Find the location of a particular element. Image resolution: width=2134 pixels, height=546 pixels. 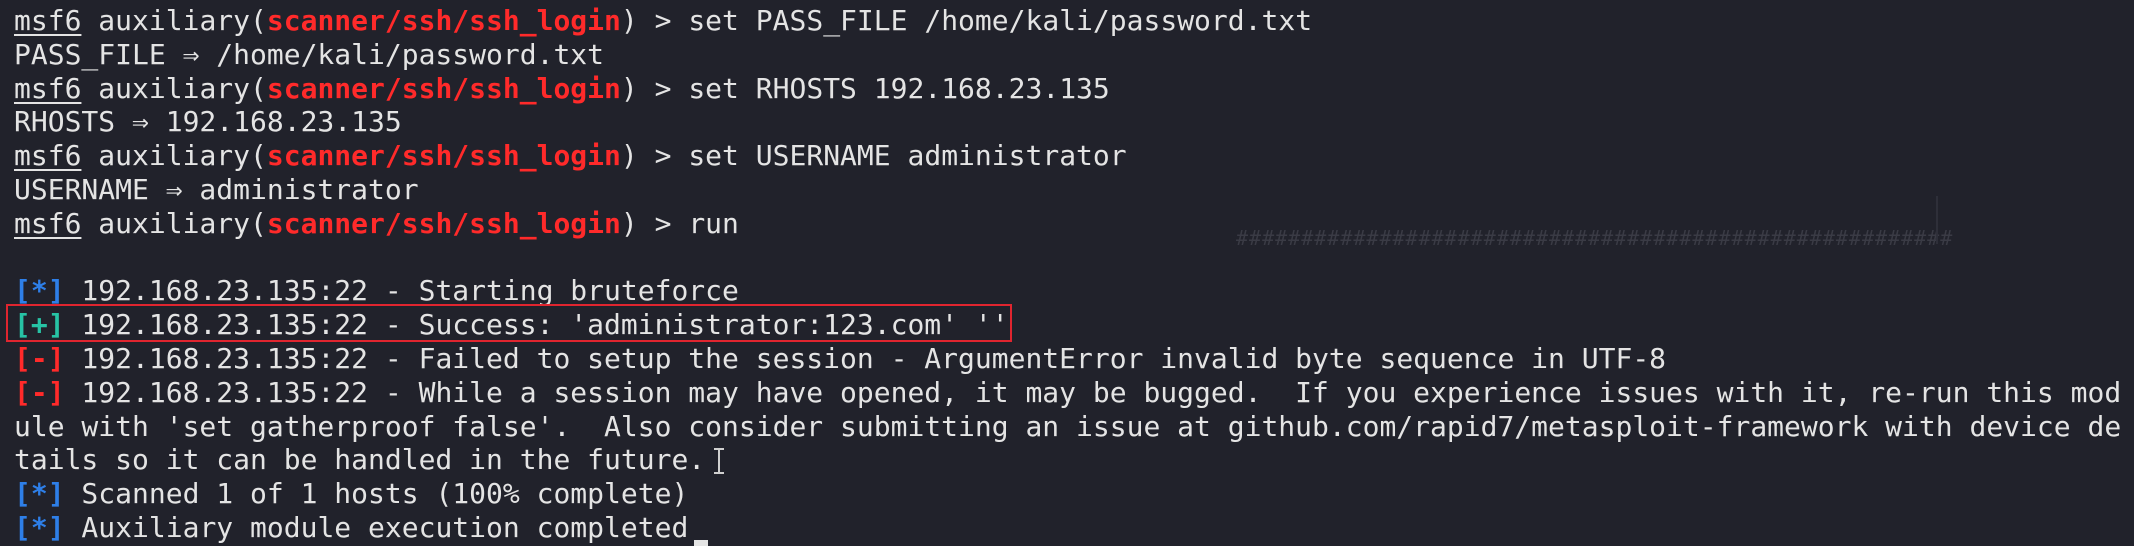

command-text: set RHOSTS 192.168.23.135 is located at coordinates (899, 88).